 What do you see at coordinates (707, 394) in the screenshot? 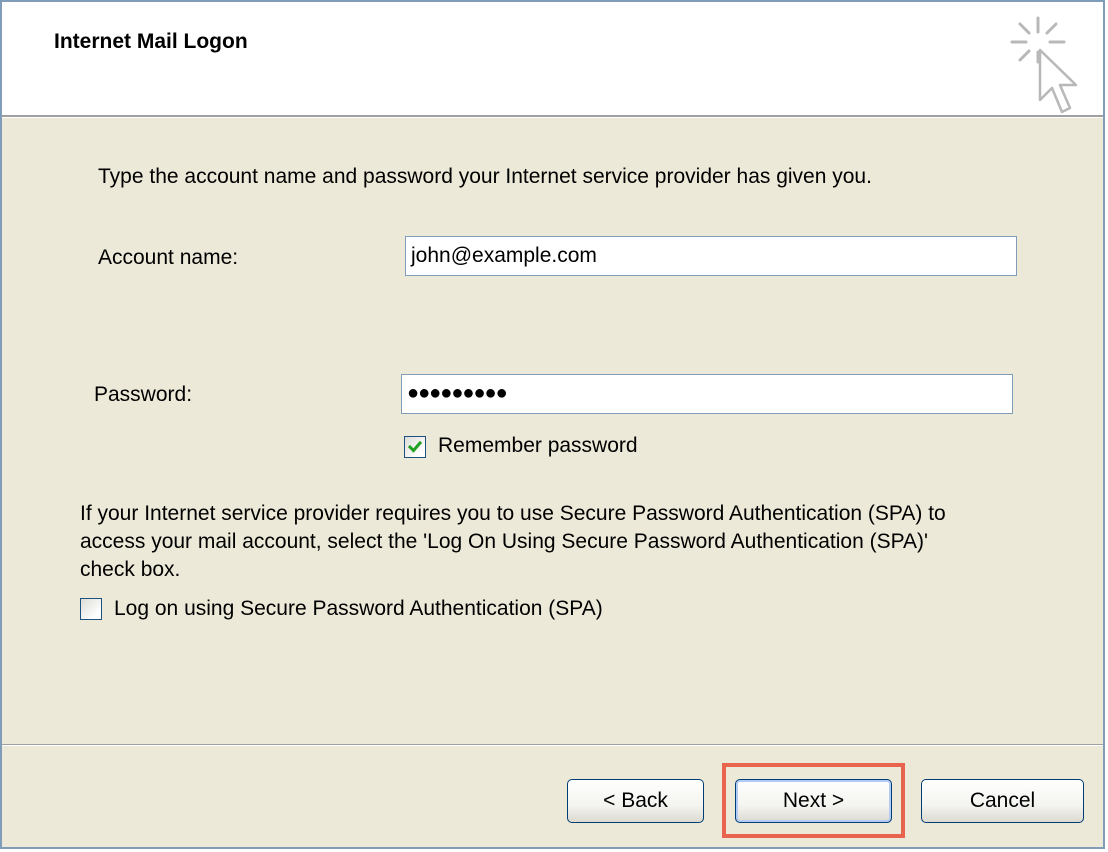
I see `password-input: ●●●●●●●●●` at bounding box center [707, 394].